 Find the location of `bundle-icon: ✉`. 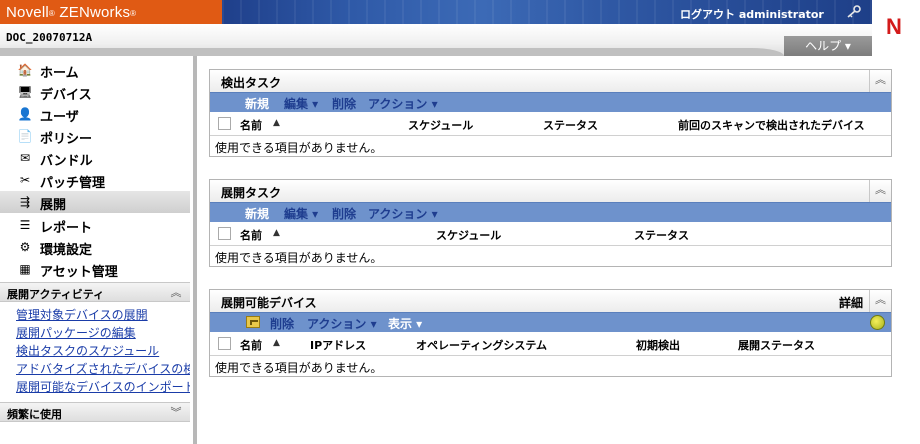

bundle-icon: ✉ is located at coordinates (25, 158).